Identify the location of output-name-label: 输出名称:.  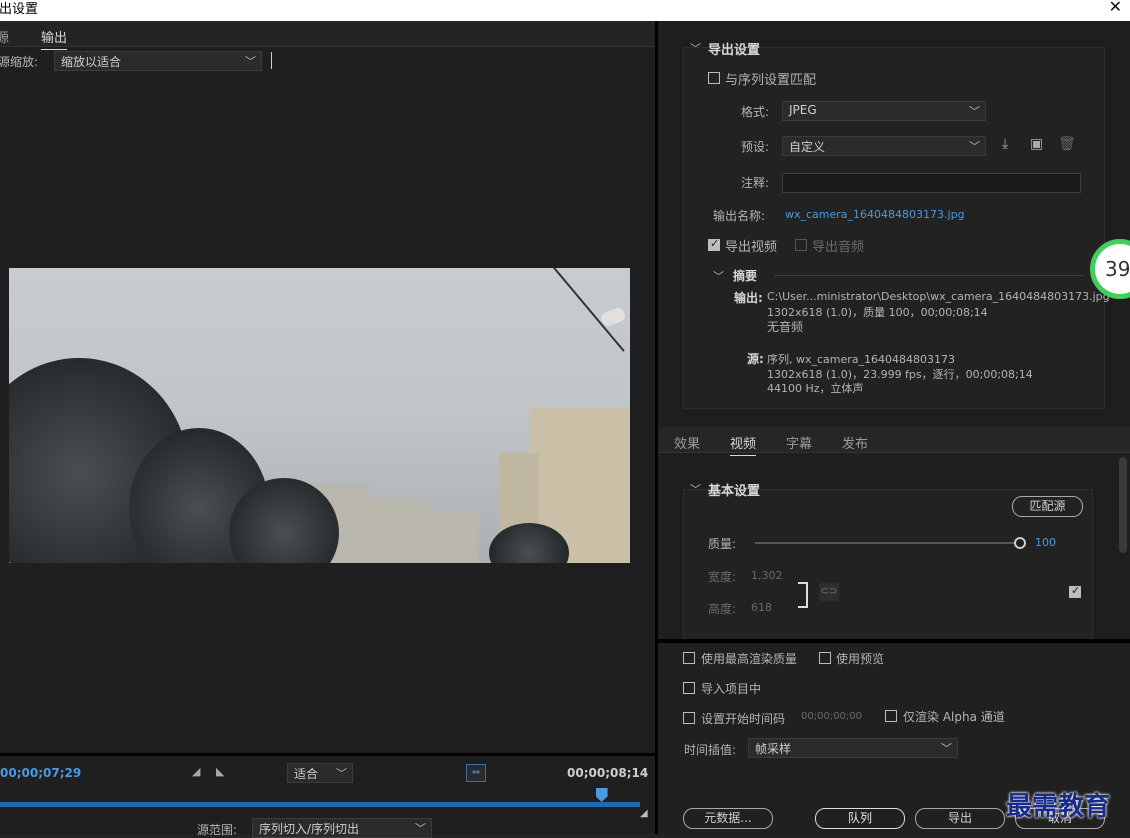
(739, 216).